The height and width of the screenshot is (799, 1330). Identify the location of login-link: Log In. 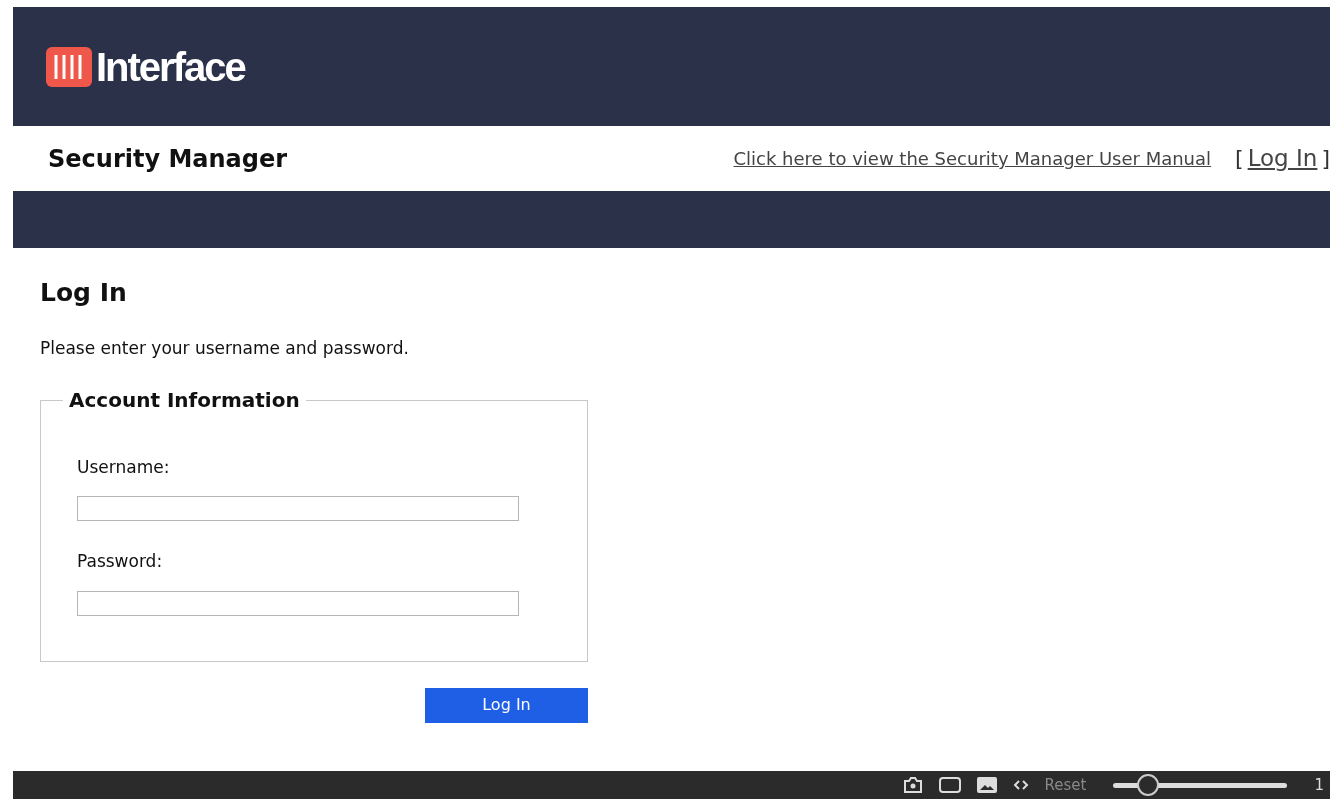
(1282, 158).